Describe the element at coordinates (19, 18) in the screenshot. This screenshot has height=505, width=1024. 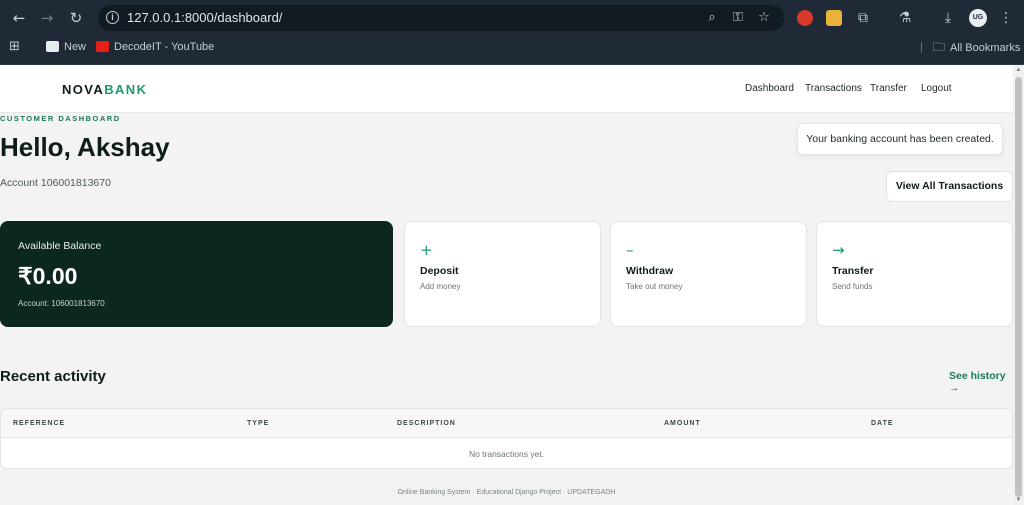
I see `back-arrow-icon: ←` at that location.